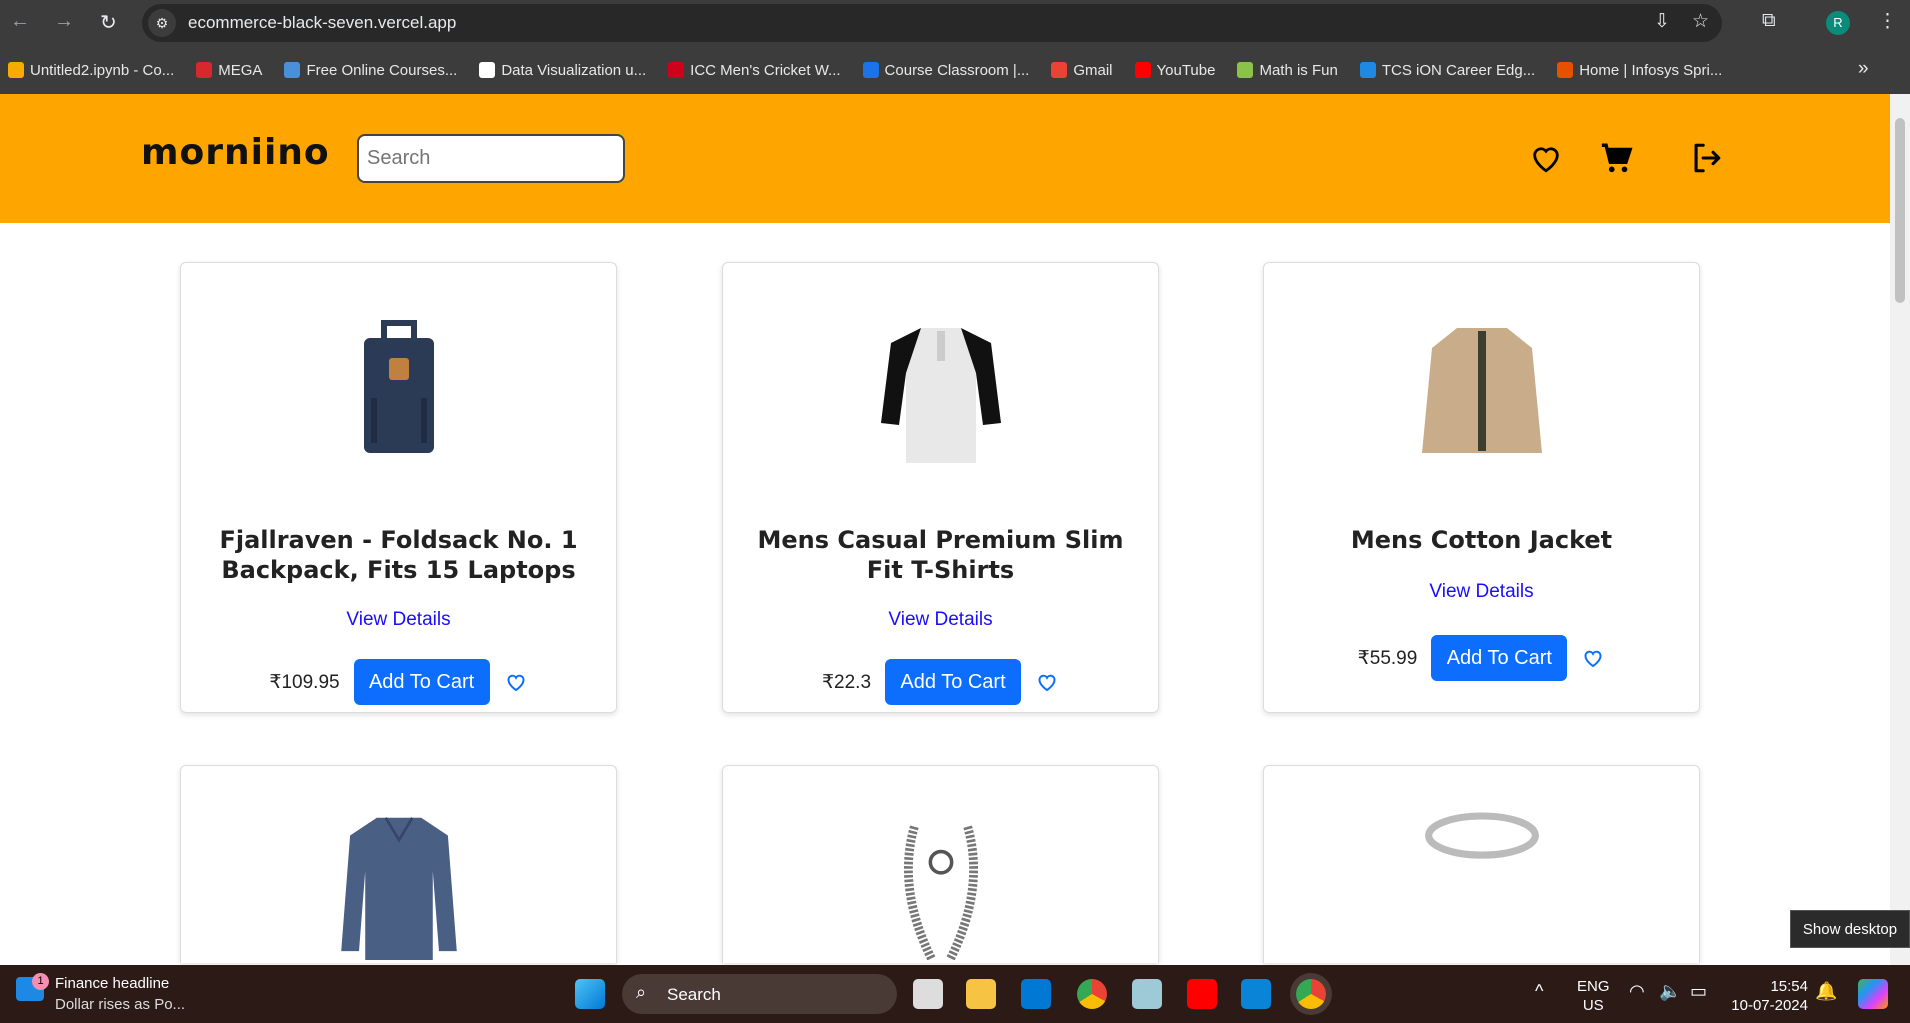 This screenshot has height=1023, width=1910. Describe the element at coordinates (1616, 158) in the screenshot. I see `cart-icon` at that location.